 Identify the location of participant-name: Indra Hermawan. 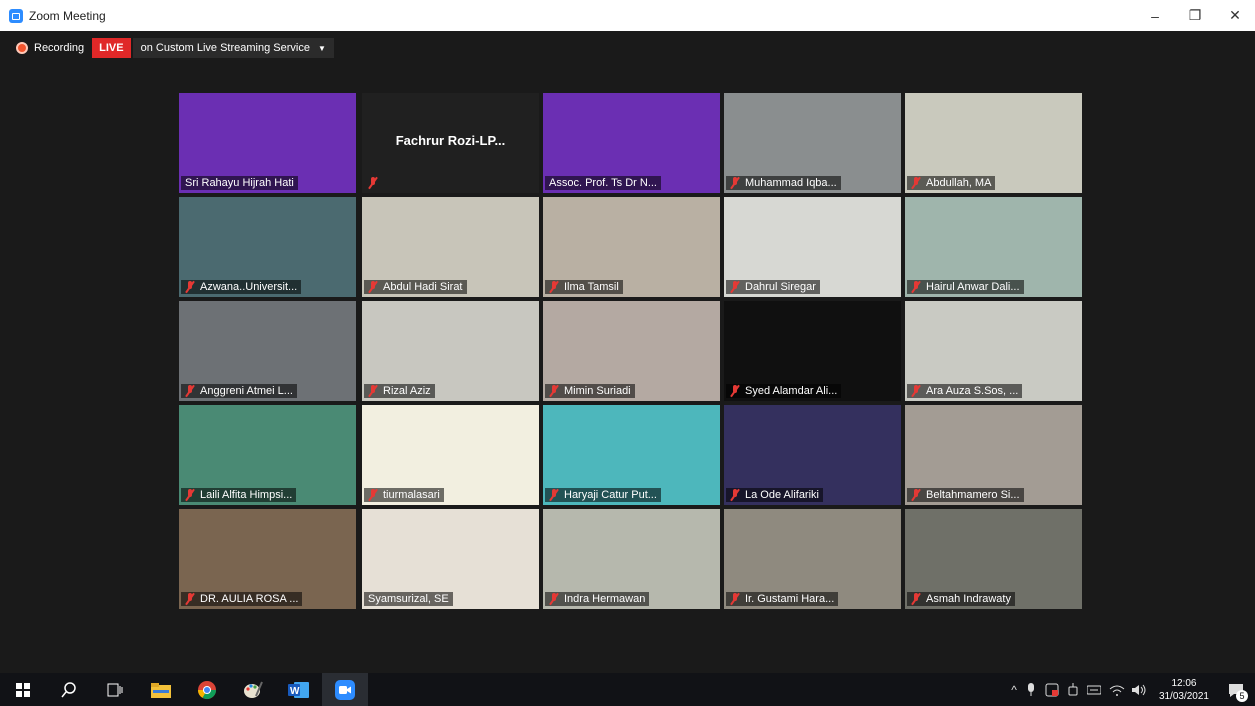
(605, 599).